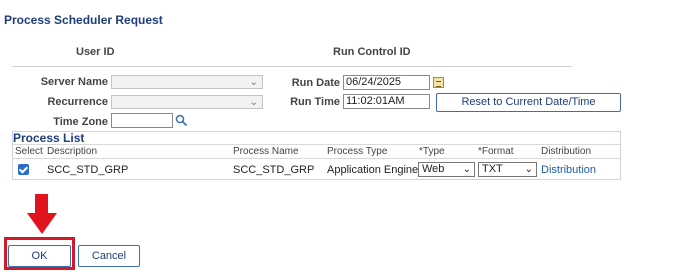  I want to click on row-select-checkbox, so click(23, 169).